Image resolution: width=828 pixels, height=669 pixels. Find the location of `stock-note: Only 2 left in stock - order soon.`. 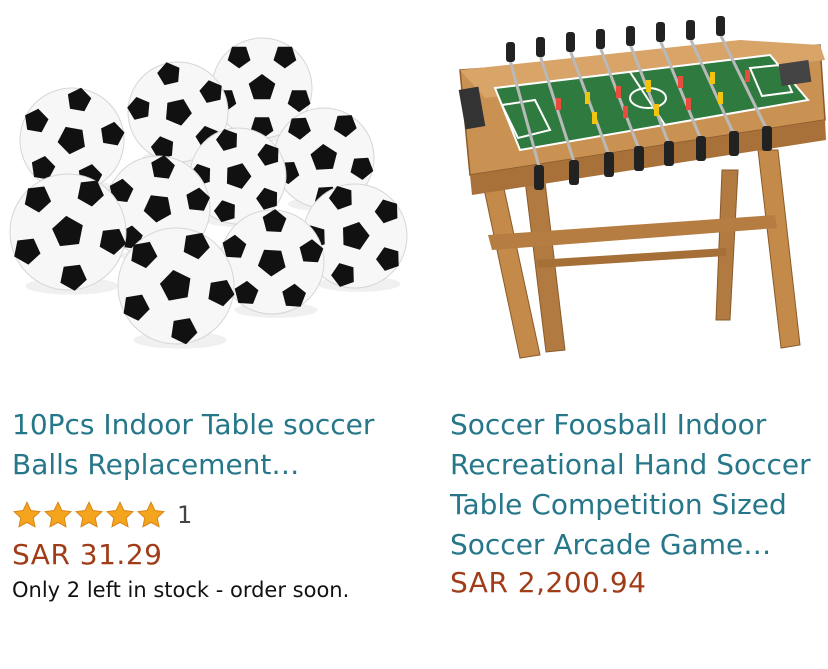

stock-note: Only 2 left in stock - order soon. is located at coordinates (181, 590).